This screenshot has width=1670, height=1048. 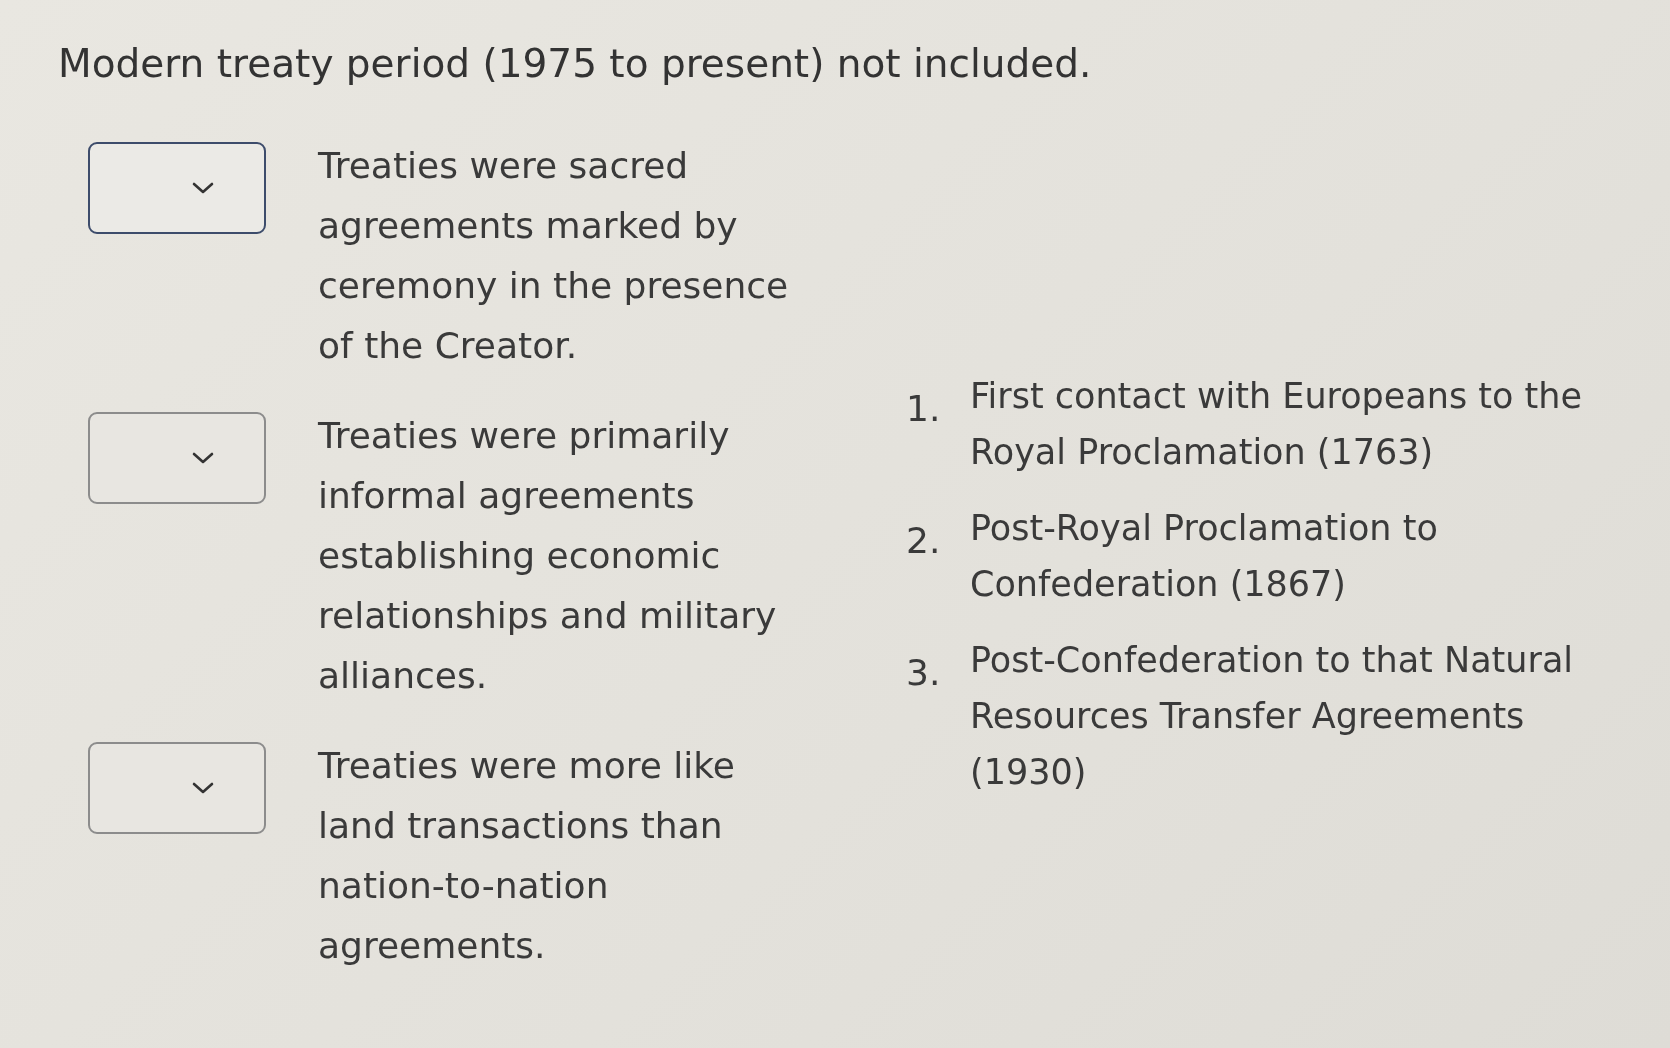 What do you see at coordinates (1272, 716) in the screenshot?
I see `period-text: Post-Confederation to that Natural Resources Transfer Agreements (1930)` at bounding box center [1272, 716].